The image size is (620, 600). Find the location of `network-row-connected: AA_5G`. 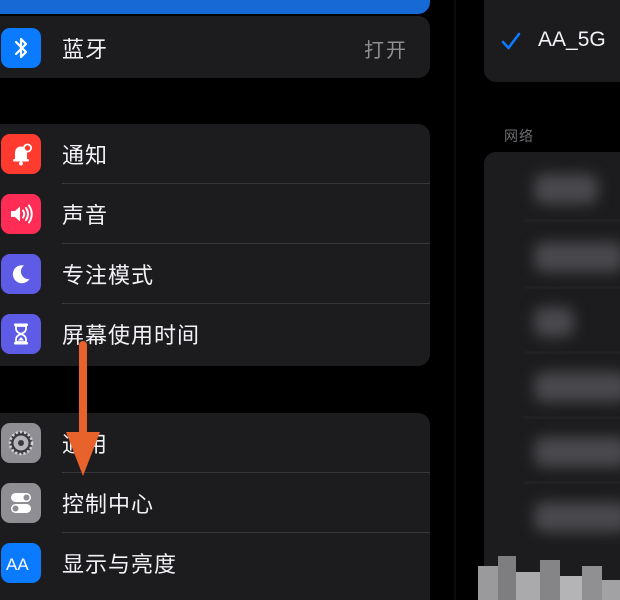

network-row-connected: AA_5G is located at coordinates (552, 41).